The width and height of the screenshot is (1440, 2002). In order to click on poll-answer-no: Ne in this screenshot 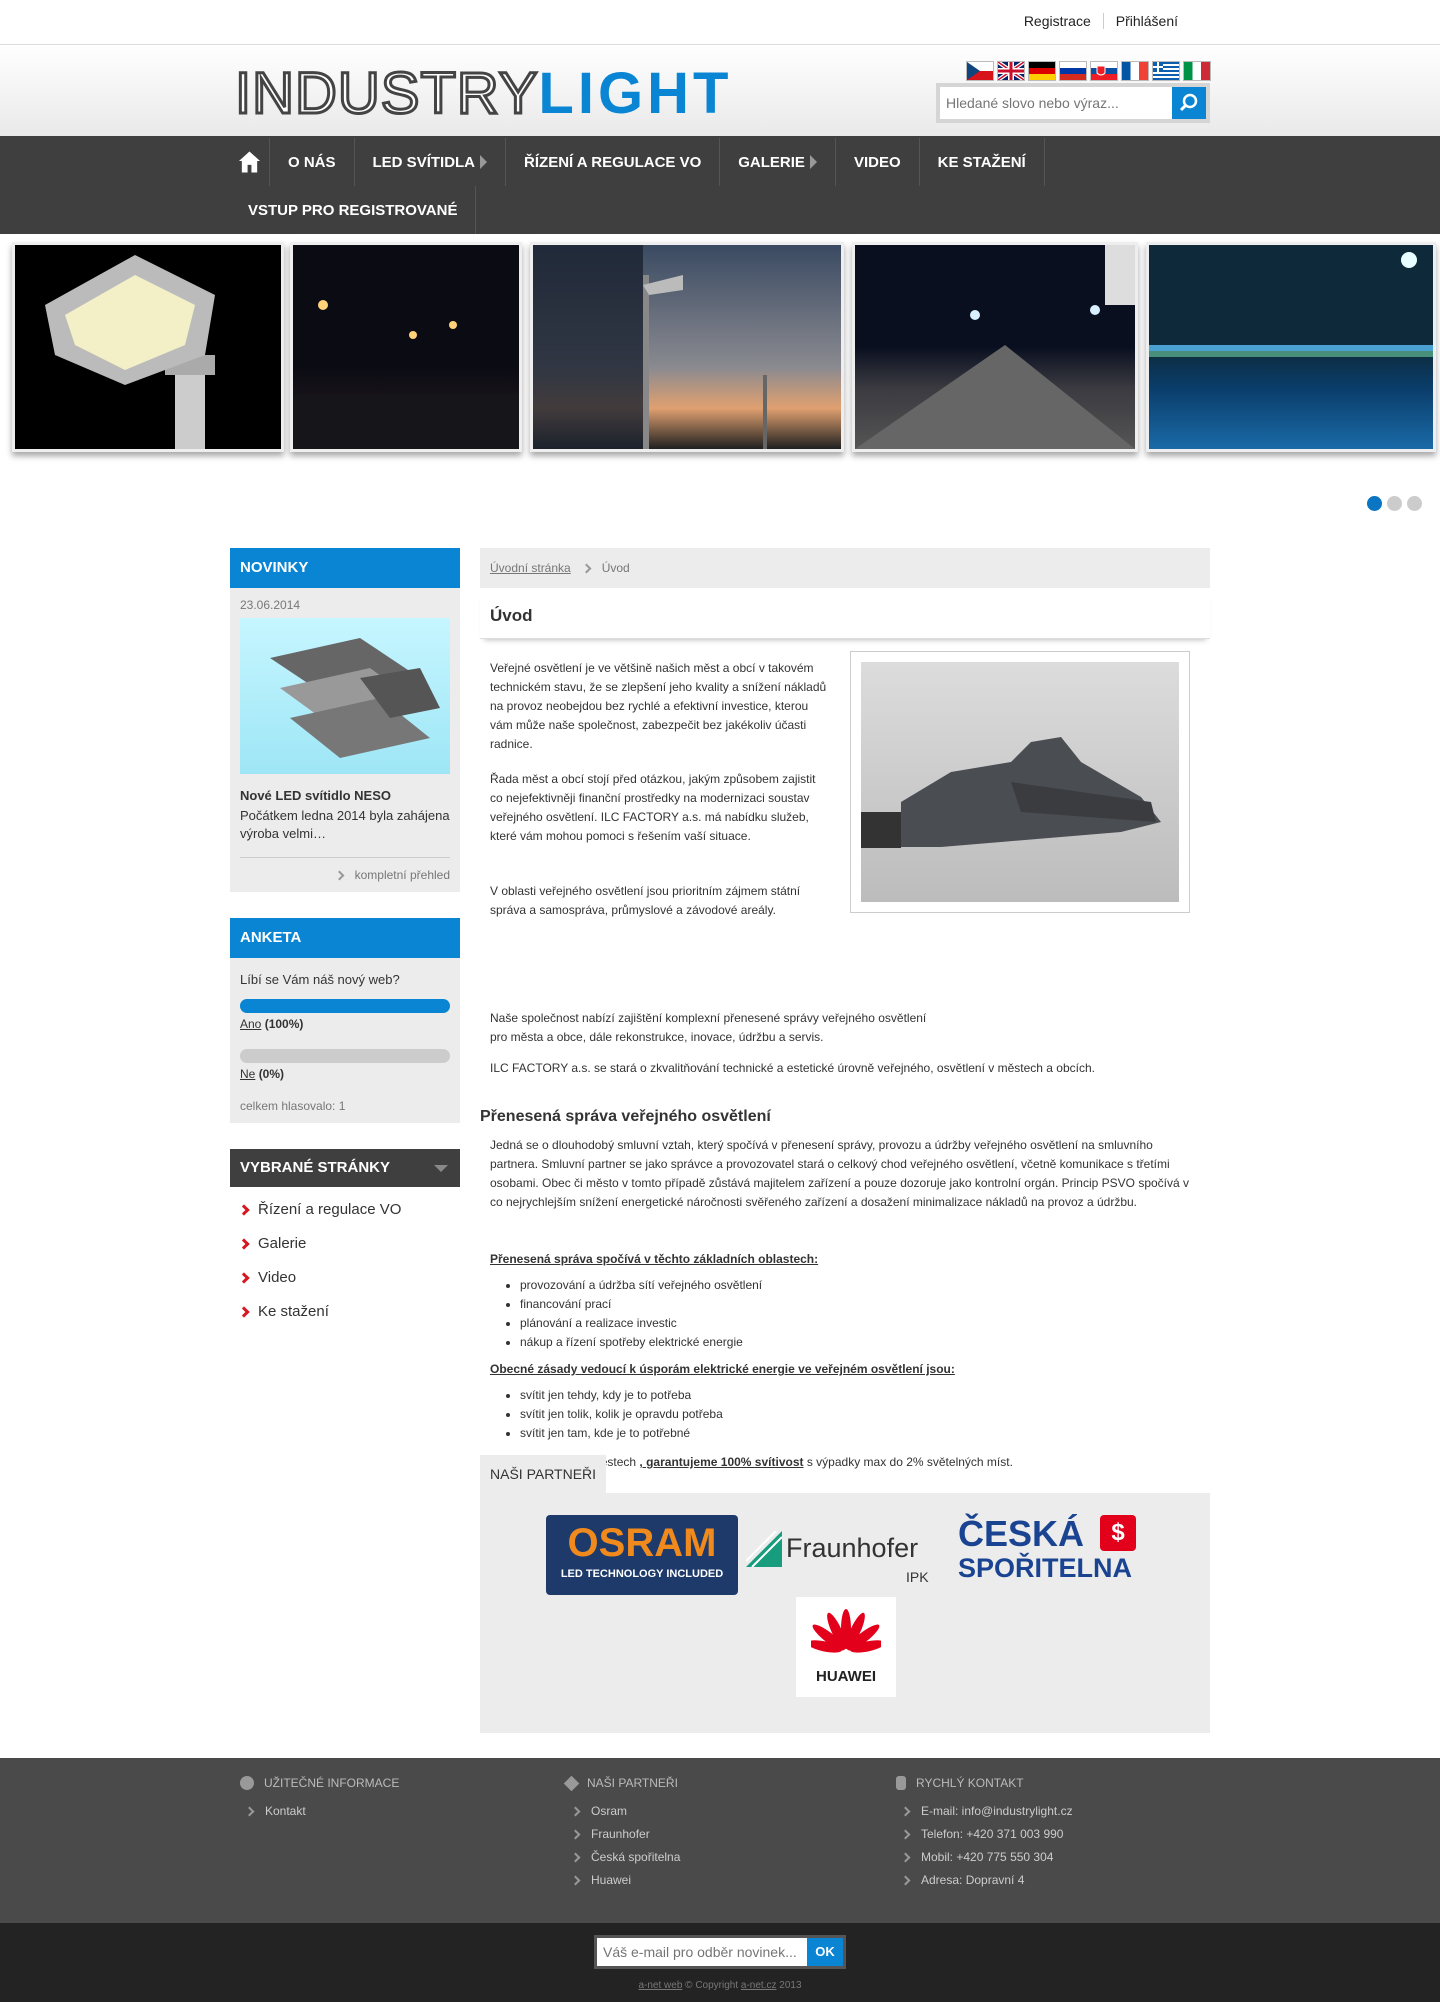, I will do `click(247, 1074)`.